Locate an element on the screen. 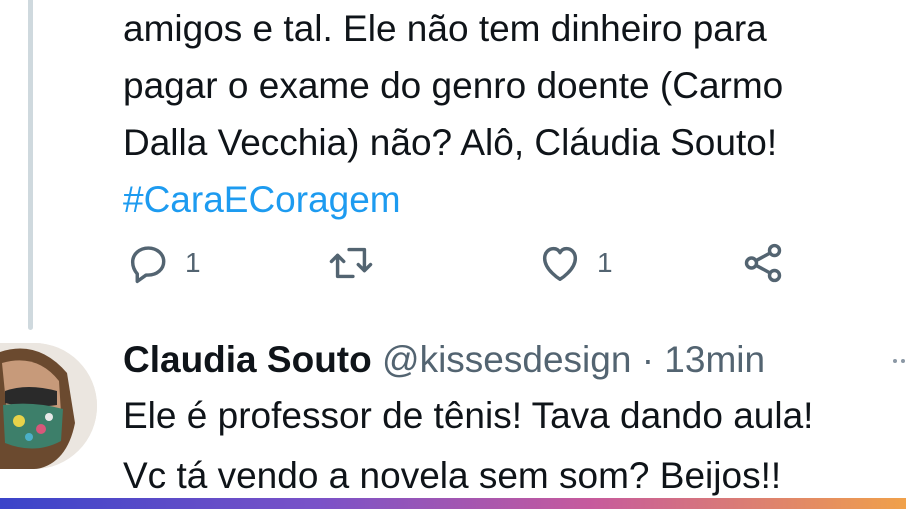 This screenshot has width=906, height=509. reply-text-line: Vc tá vendo a novela sem som? Beijos!! is located at coordinates (452, 475).